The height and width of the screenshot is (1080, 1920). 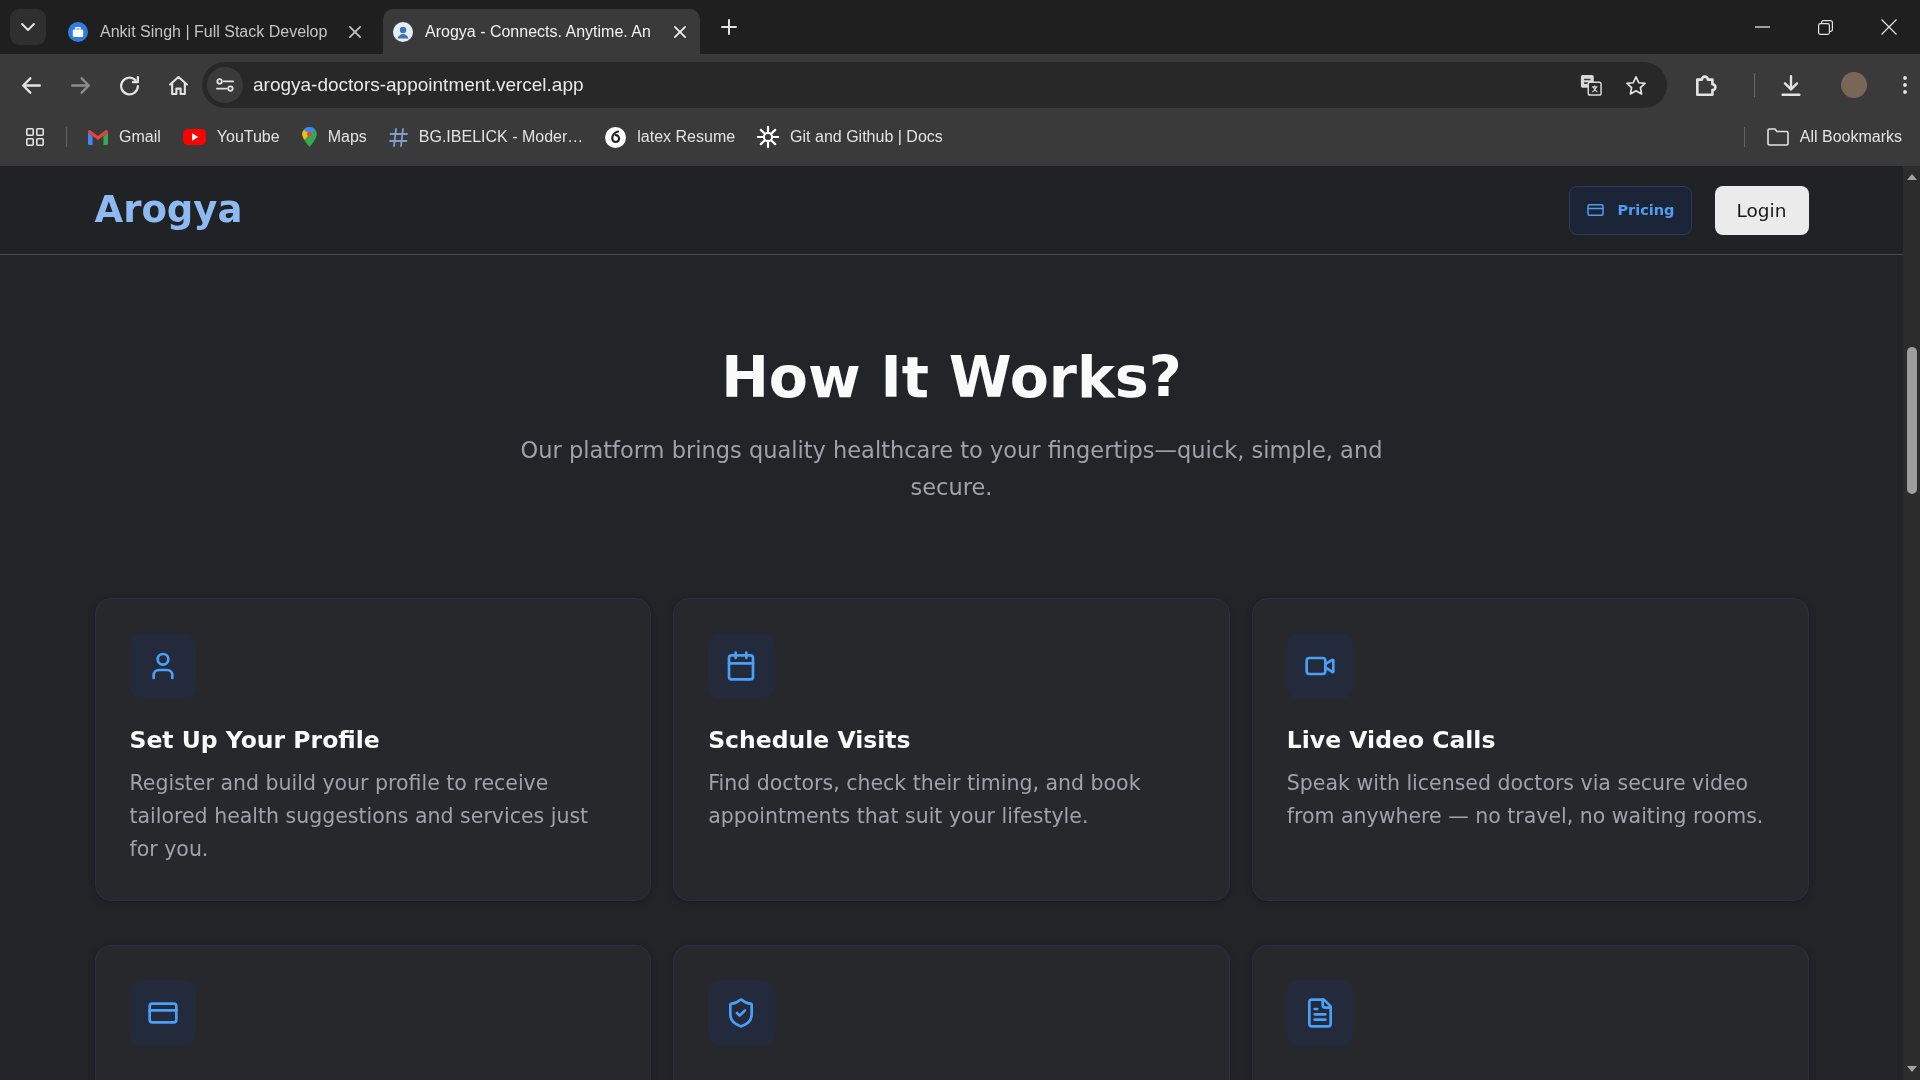 I want to click on card-description: Find doctors, check their timing, and book appointments that suit your lifestyle., so click(x=925, y=800).